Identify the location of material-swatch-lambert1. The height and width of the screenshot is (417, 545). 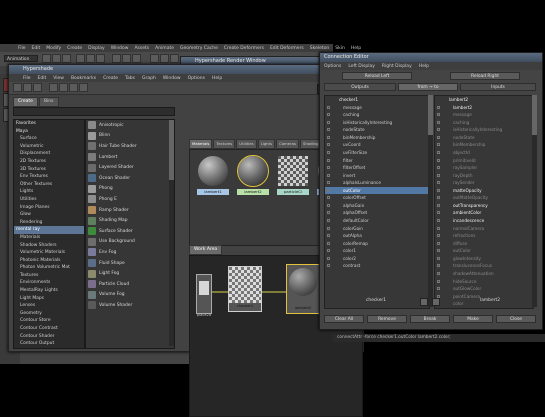
(213, 171).